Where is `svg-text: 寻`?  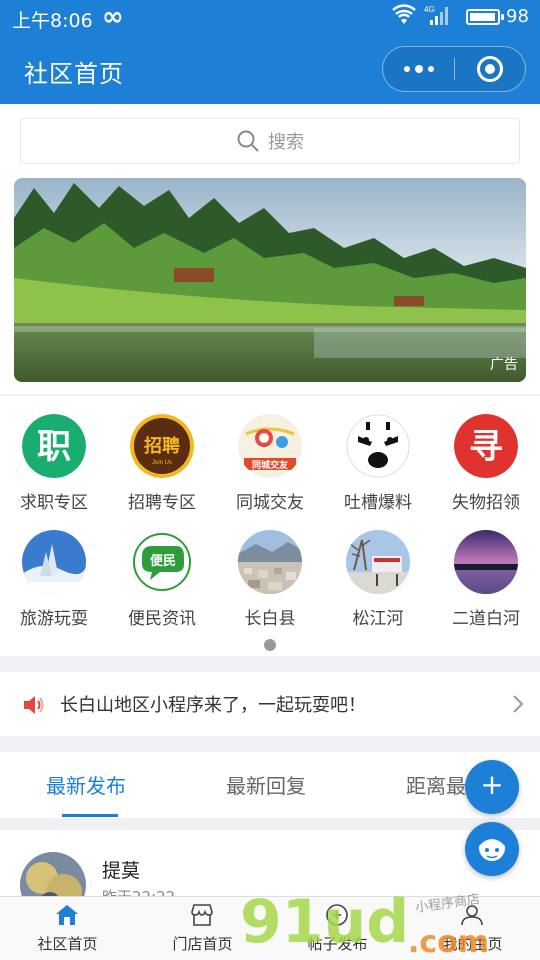
svg-text: 寻 is located at coordinates (486, 447).